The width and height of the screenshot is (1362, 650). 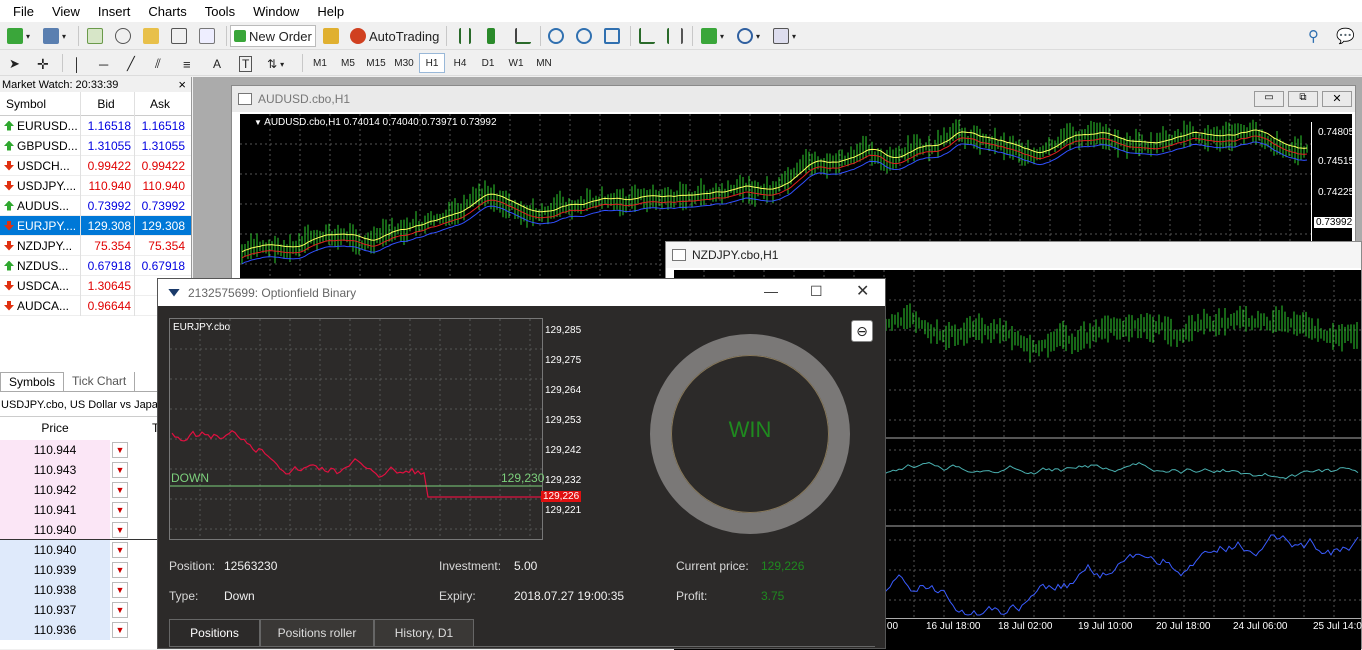 What do you see at coordinates (544, 63) in the screenshot?
I see `timeframe-mn: MN` at bounding box center [544, 63].